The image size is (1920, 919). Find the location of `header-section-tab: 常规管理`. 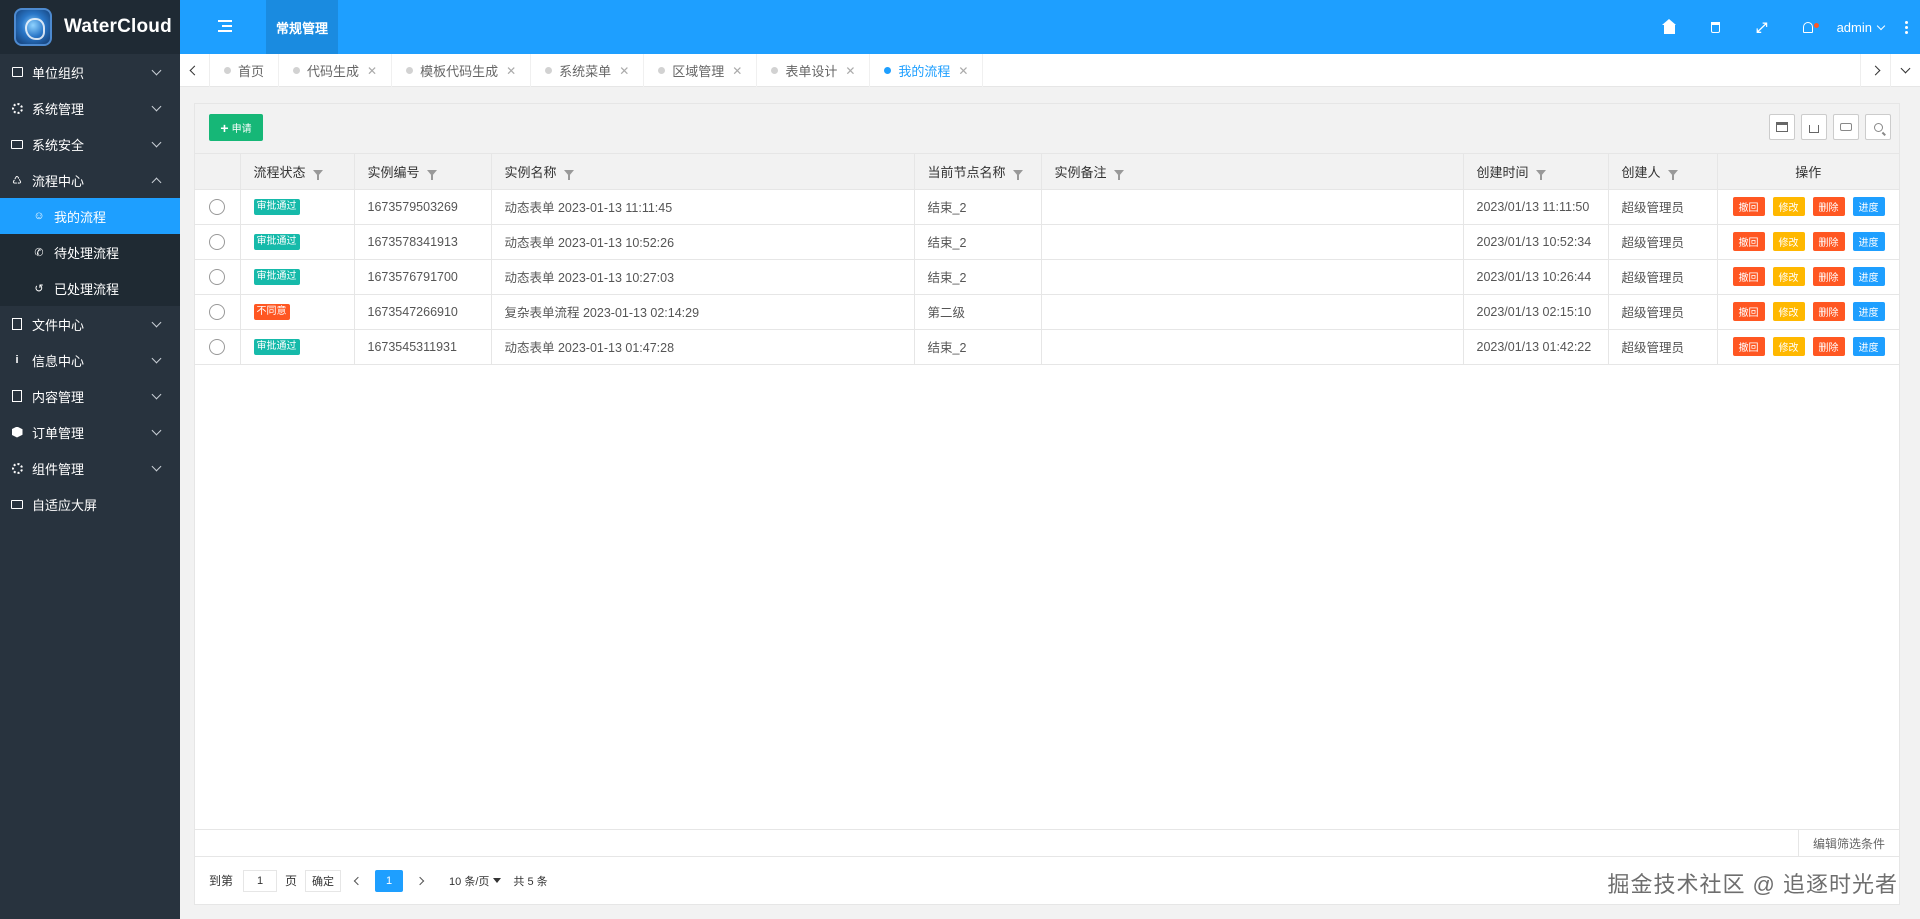

header-section-tab: 常规管理 is located at coordinates (302, 27).